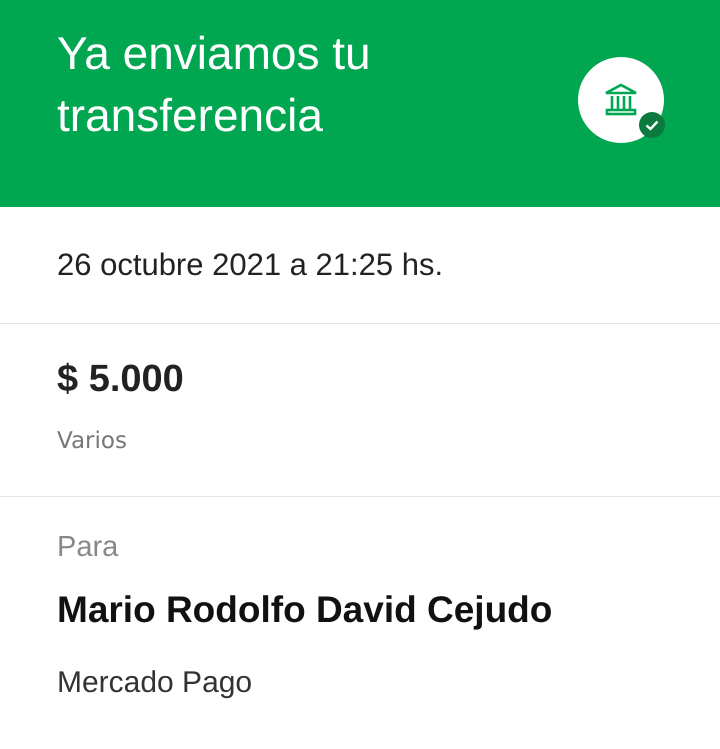 This screenshot has height=749, width=720. I want to click on transfer-amount: $ 5.000, so click(121, 379).